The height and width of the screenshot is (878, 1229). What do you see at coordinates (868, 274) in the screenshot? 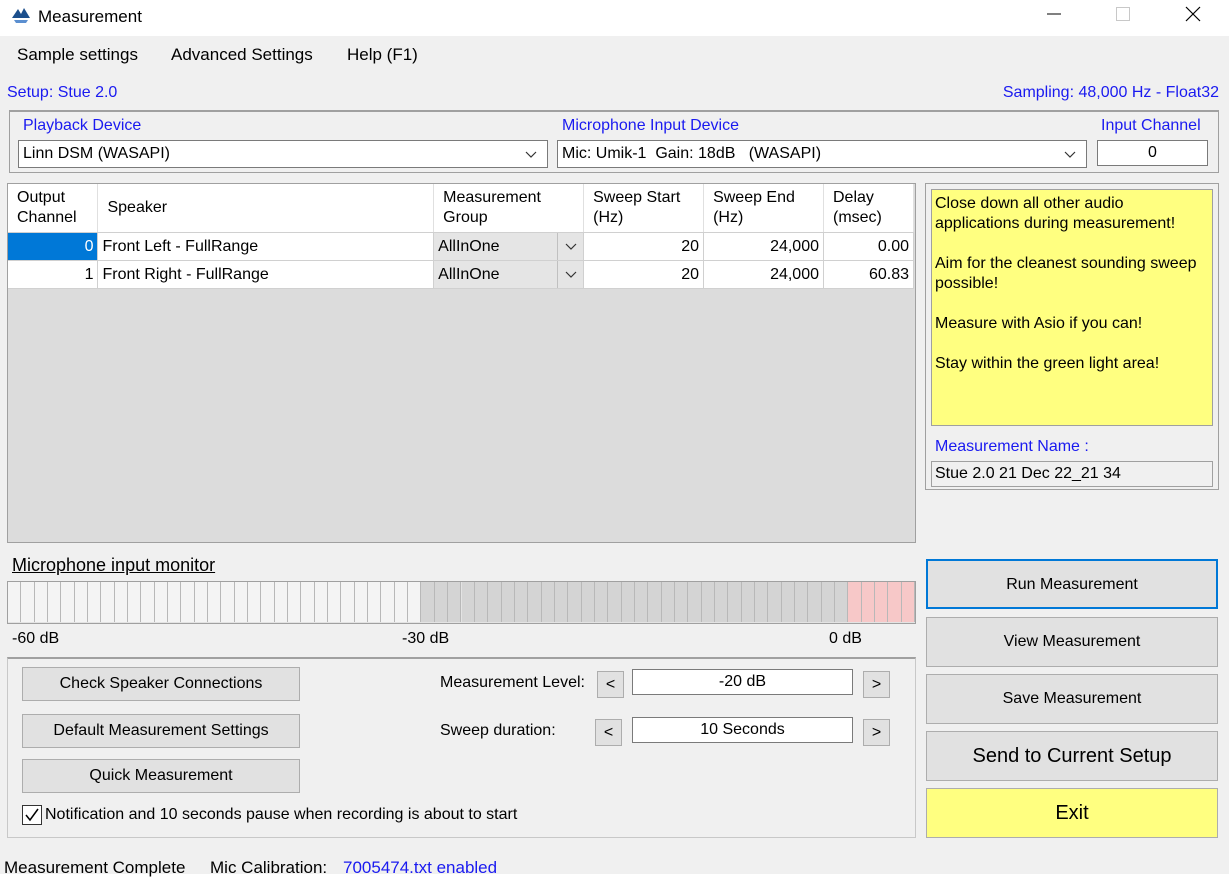
I see `cell-delay: 60.83` at bounding box center [868, 274].